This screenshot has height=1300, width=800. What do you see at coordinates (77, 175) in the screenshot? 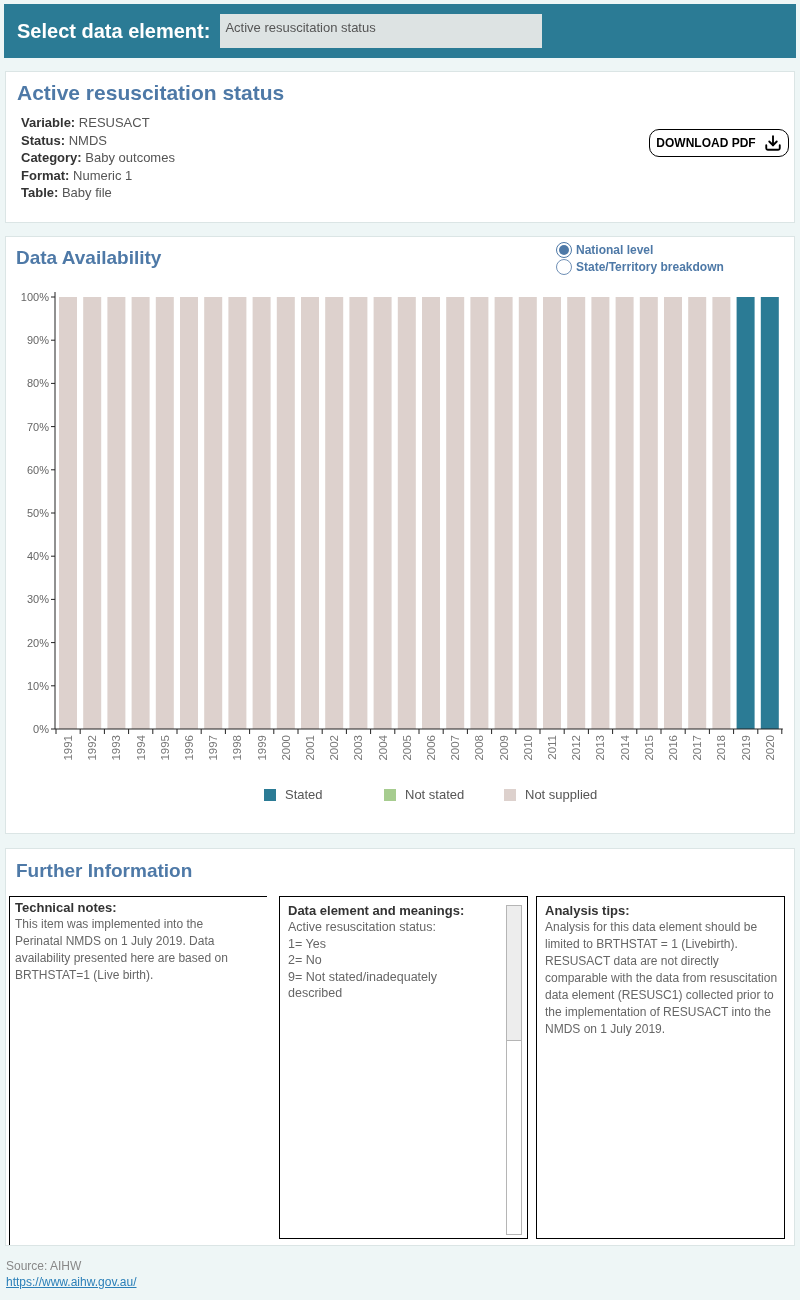
I see `metadata-line: Format: Numeric 1` at bounding box center [77, 175].